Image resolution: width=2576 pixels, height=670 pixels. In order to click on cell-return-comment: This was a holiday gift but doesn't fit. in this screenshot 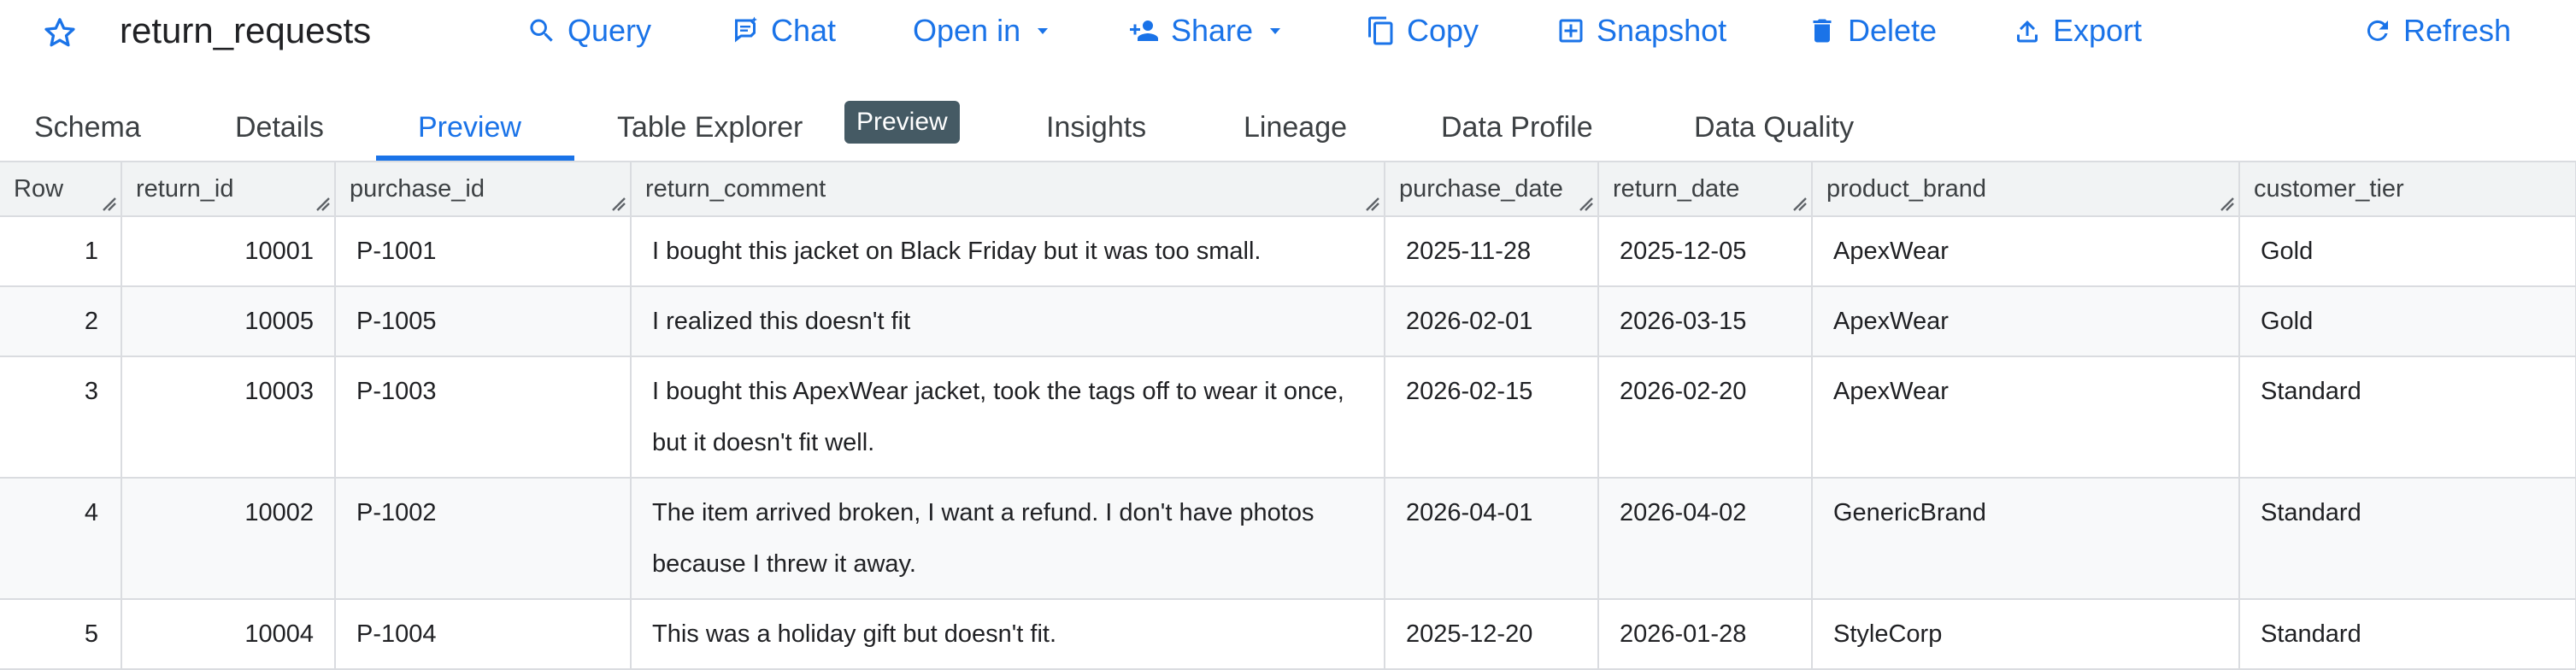, I will do `click(1008, 635)`.